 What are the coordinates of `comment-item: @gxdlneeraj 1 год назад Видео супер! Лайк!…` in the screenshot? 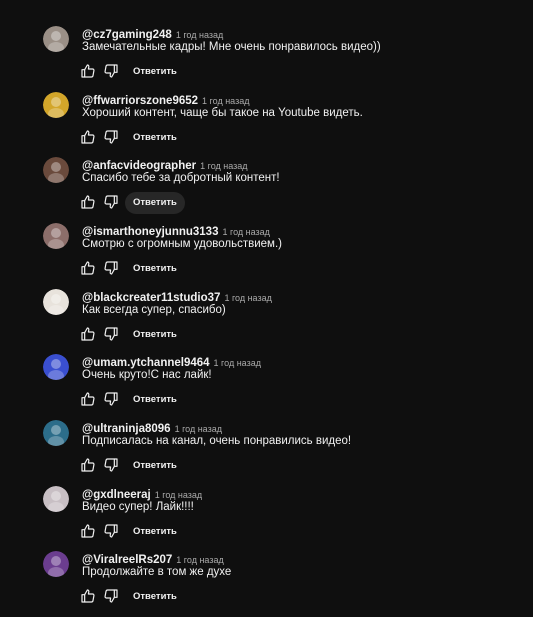 It's located at (266, 519).